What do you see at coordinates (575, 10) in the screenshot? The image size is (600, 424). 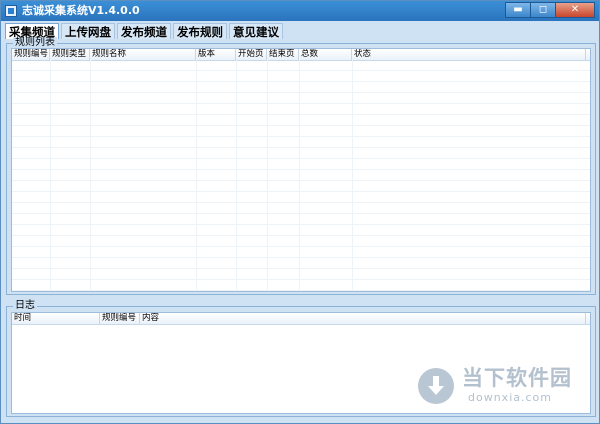 I see `close-button: ✕` at bounding box center [575, 10].